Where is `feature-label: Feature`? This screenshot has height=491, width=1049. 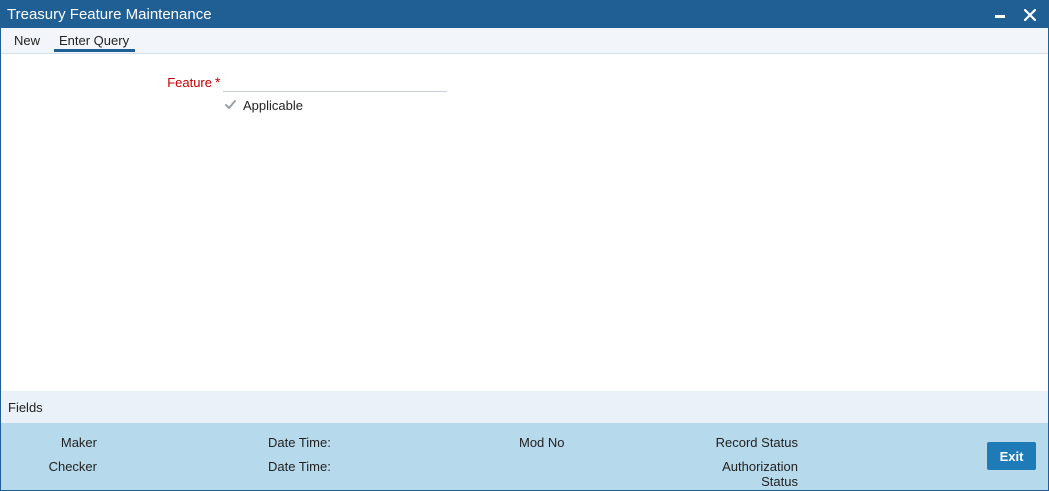 feature-label: Feature is located at coordinates (189, 82).